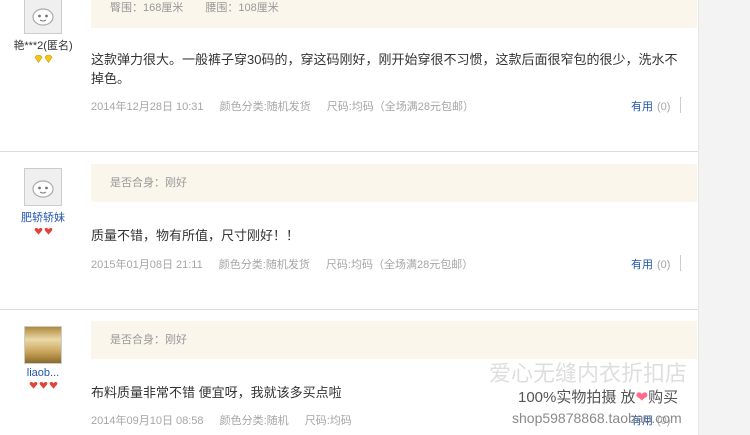 Image resolution: width=750 pixels, height=435 pixels. Describe the element at coordinates (147, 421) in the screenshot. I see `review-date: 2014年09月10日 08:58` at that location.